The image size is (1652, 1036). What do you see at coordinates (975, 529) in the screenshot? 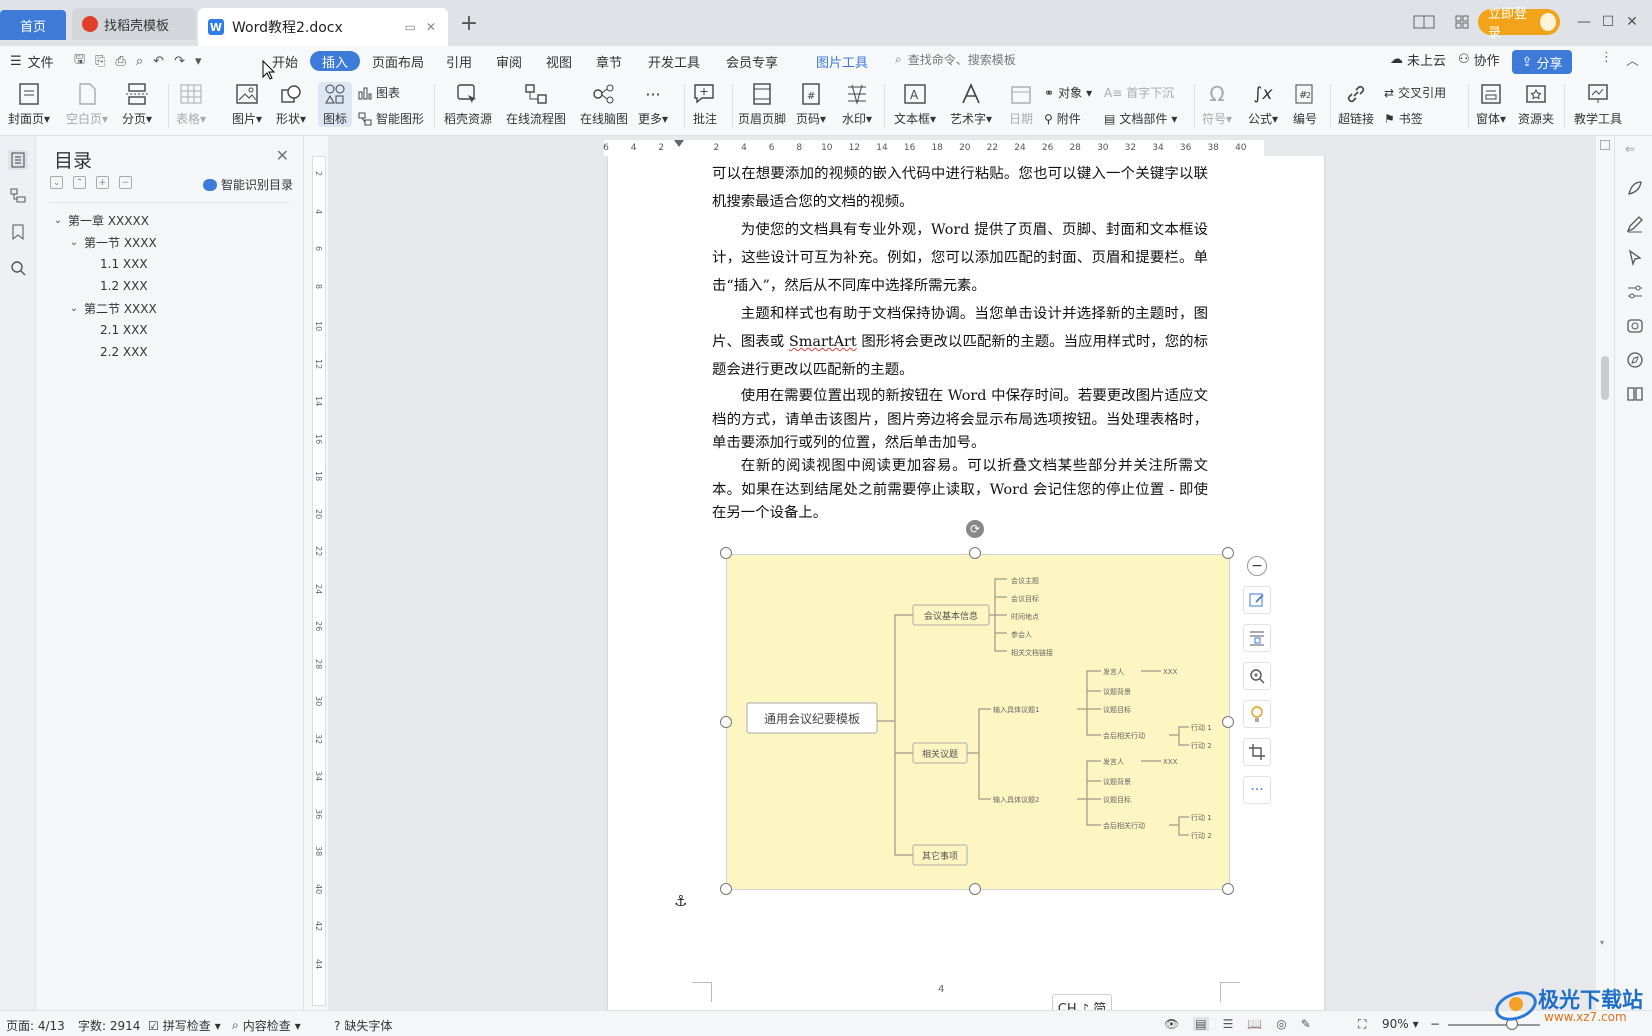
I see `rotate-handle-icon: ⟳` at bounding box center [975, 529].